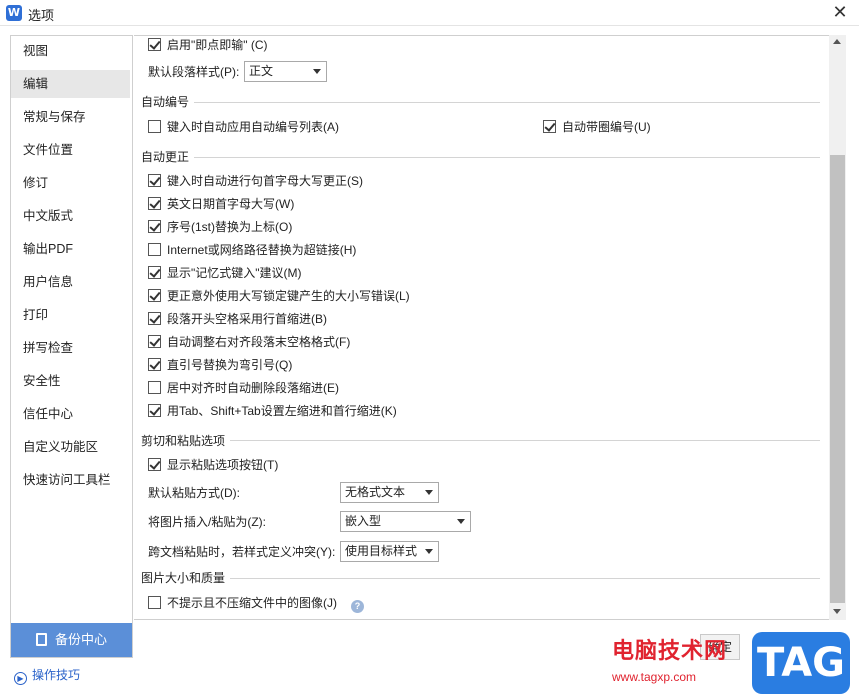  I want to click on default-paste-select: 无格式文本, so click(389, 492).